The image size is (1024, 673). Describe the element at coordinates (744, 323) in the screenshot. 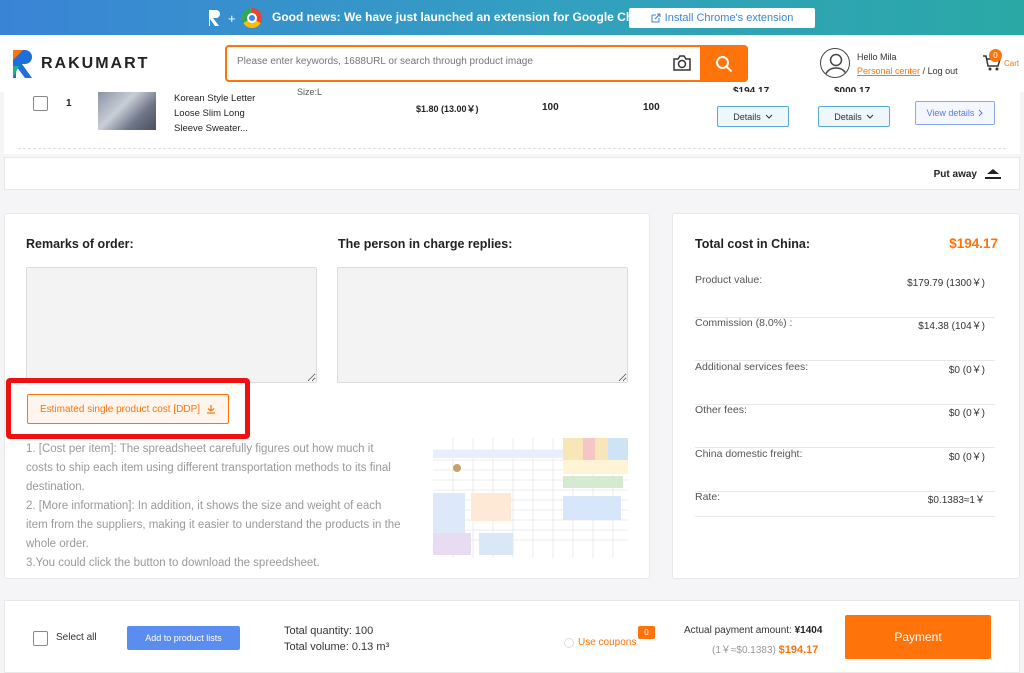

I see `summary-row-label: Commission (8.0%) :` at that location.